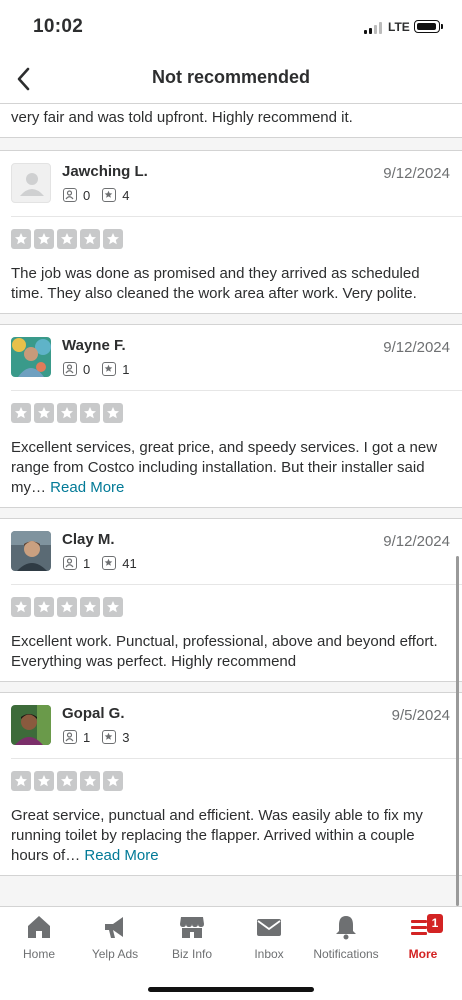  Describe the element at coordinates (126, 737) in the screenshot. I see `reviews-count: 3` at that location.